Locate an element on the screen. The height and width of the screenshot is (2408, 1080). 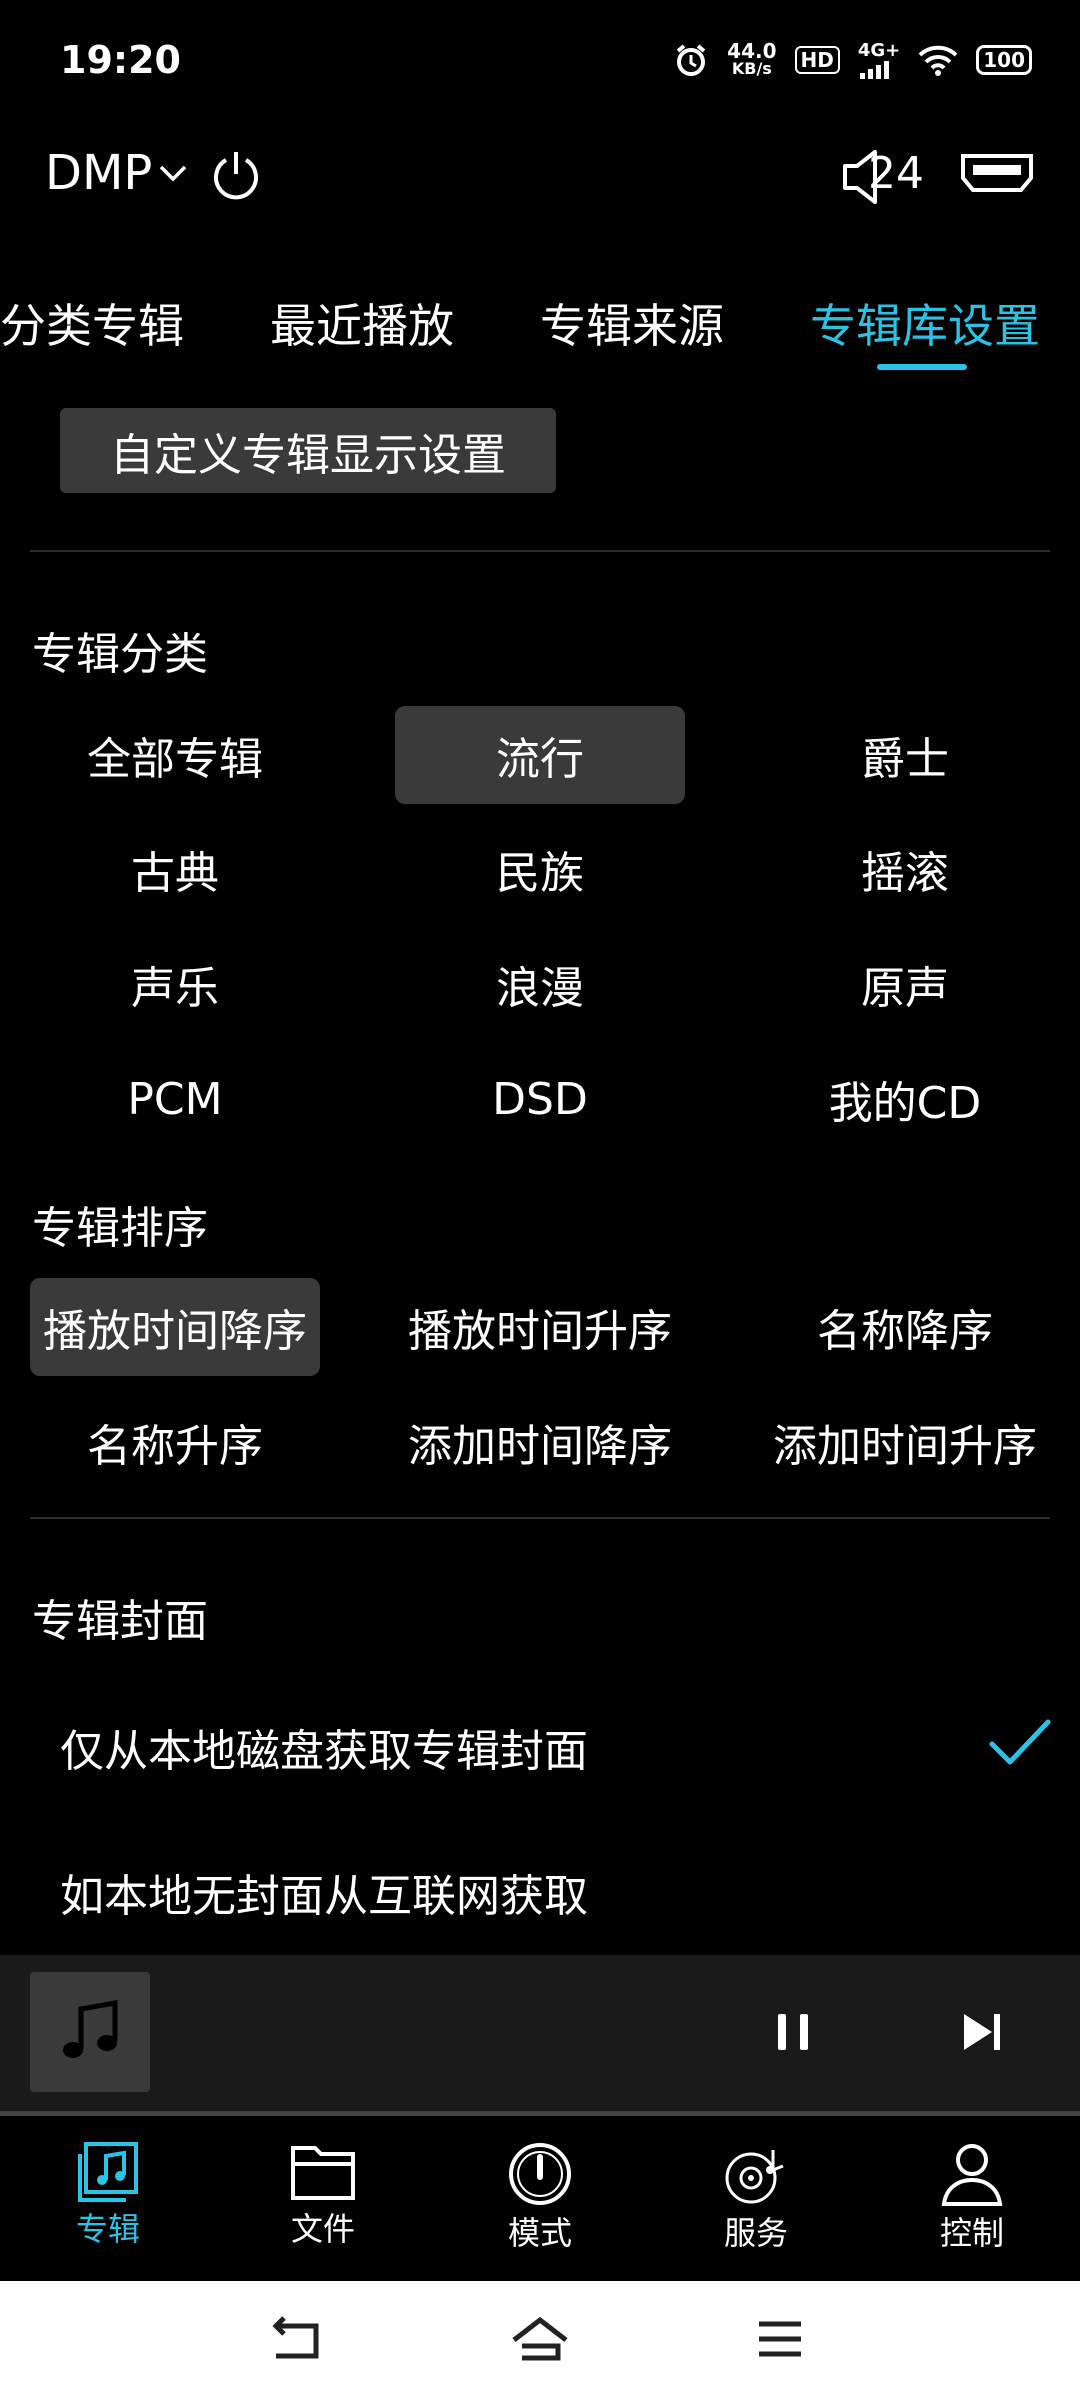
hd-badge: HD is located at coordinates (817, 59).